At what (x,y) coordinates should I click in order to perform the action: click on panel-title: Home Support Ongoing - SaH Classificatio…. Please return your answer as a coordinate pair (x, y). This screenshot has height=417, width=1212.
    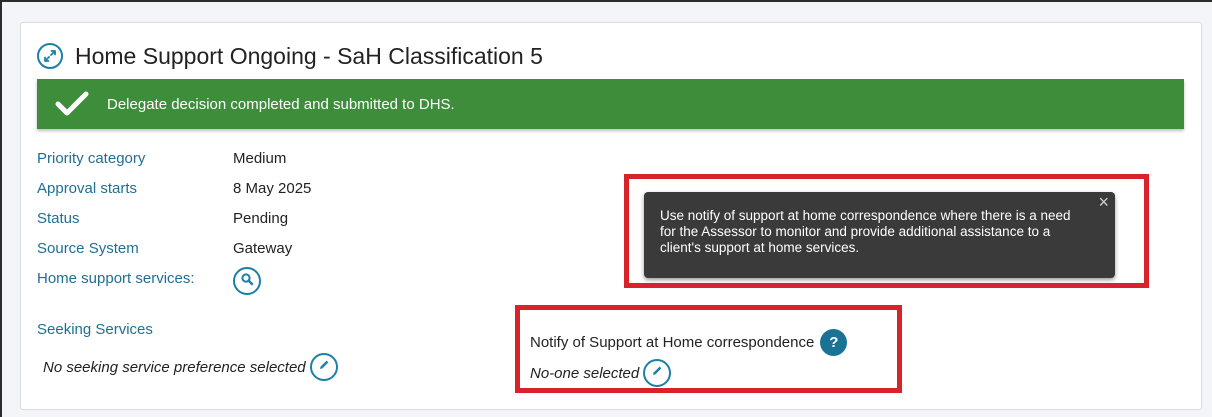
    Looking at the image, I should click on (309, 55).